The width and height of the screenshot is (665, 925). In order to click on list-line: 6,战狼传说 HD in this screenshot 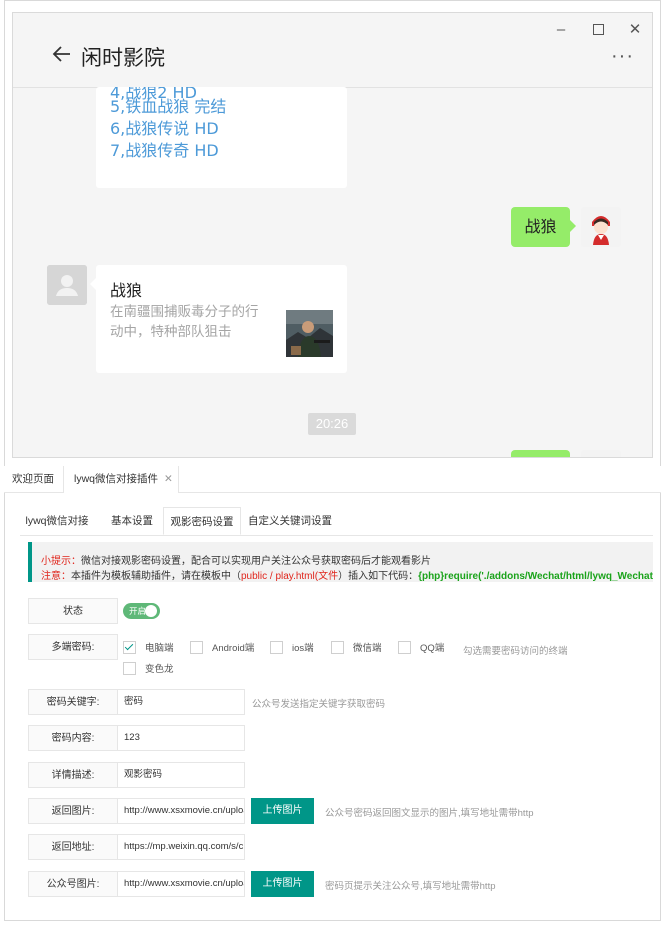, I will do `click(164, 127)`.